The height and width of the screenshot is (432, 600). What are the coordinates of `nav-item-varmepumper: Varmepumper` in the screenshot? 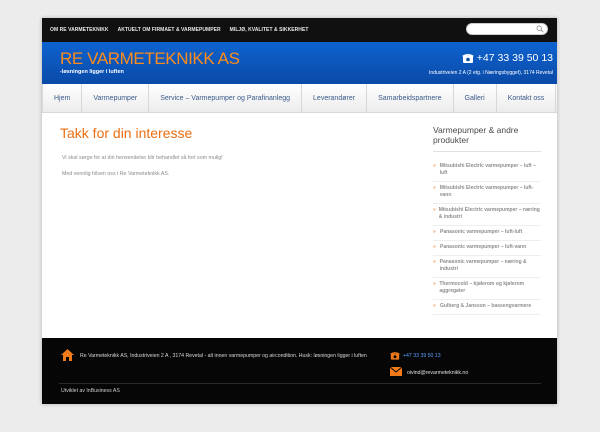 It's located at (116, 98).